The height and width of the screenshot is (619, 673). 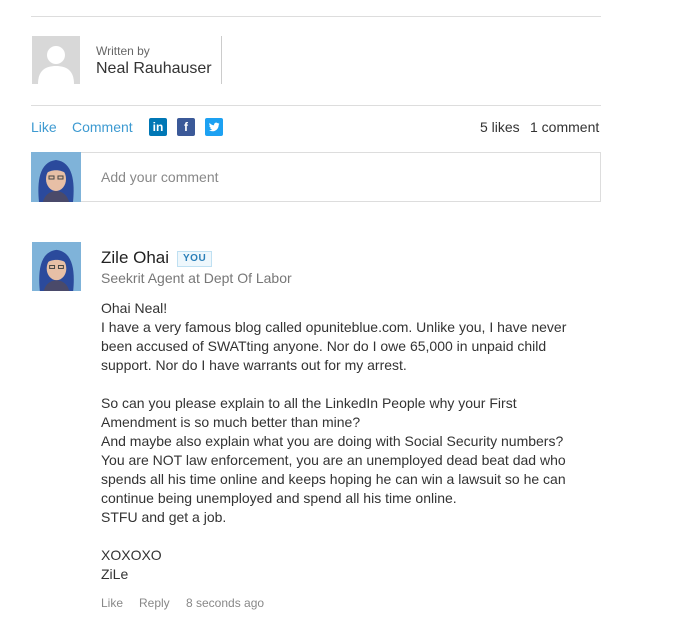 What do you see at coordinates (316, 105) in the screenshot?
I see `actions-top-divider` at bounding box center [316, 105].